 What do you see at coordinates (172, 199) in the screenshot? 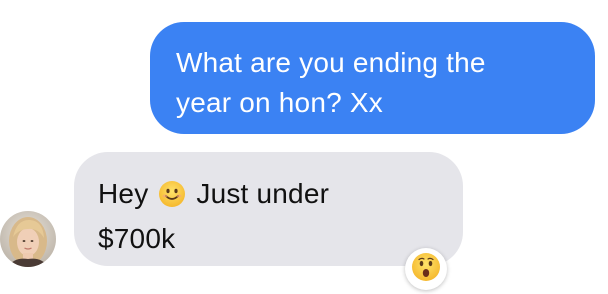
I see `smiling-face-icon` at bounding box center [172, 199].